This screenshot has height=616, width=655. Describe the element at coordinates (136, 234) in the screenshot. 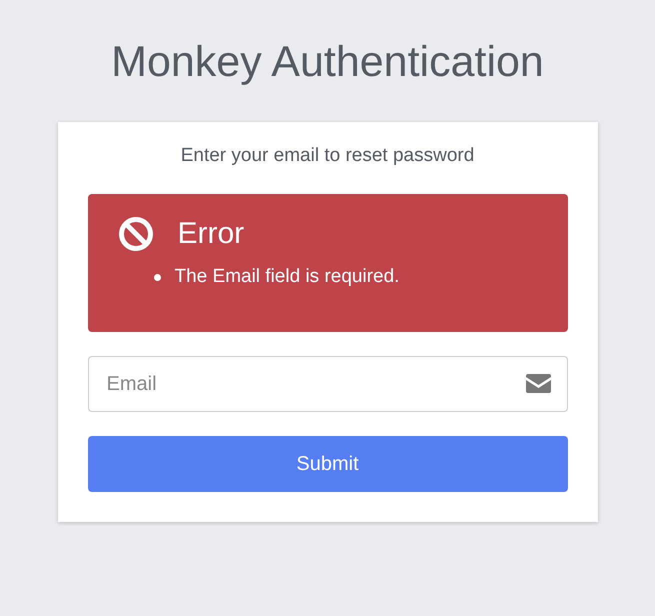

I see `ban-icon` at that location.